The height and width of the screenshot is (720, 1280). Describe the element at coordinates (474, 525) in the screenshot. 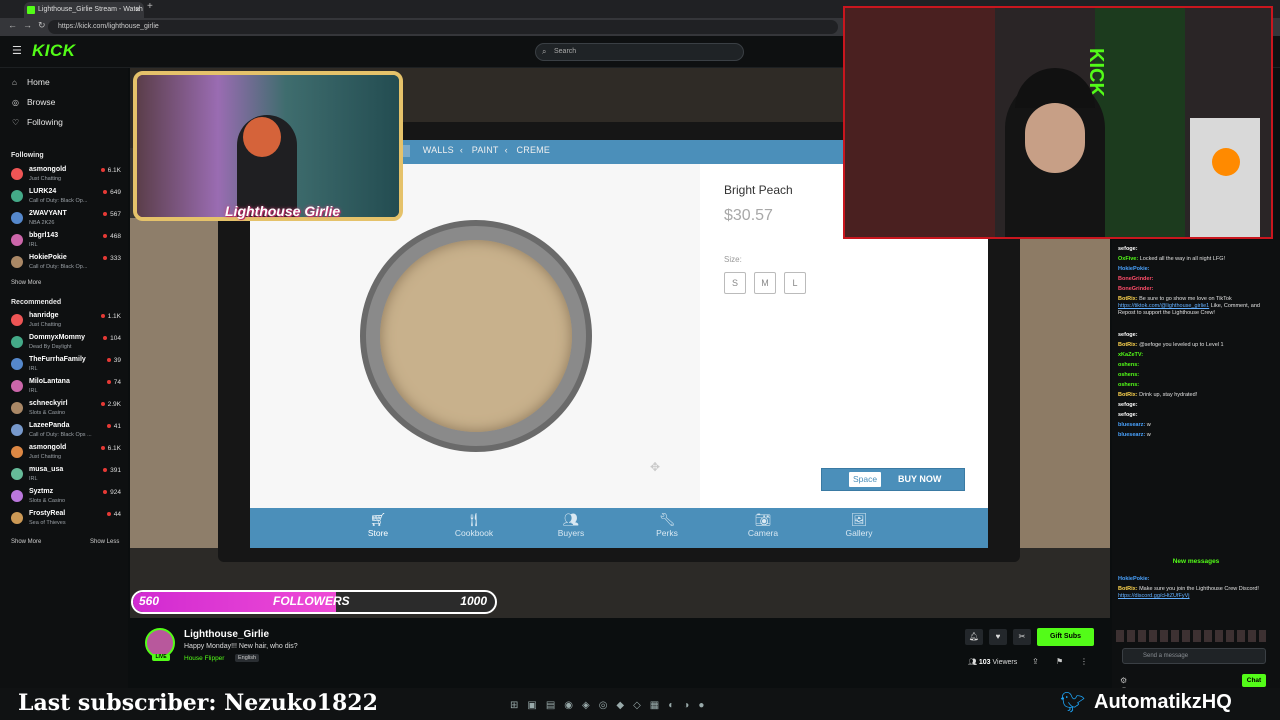

I see `tab-cookbook: 🍴︎ Cookbook` at that location.